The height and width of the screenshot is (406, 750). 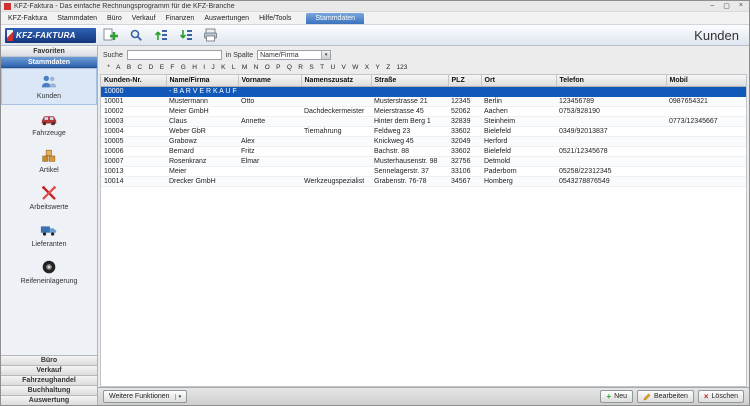 I want to click on alpha-letter: C, so click(x=139, y=67).